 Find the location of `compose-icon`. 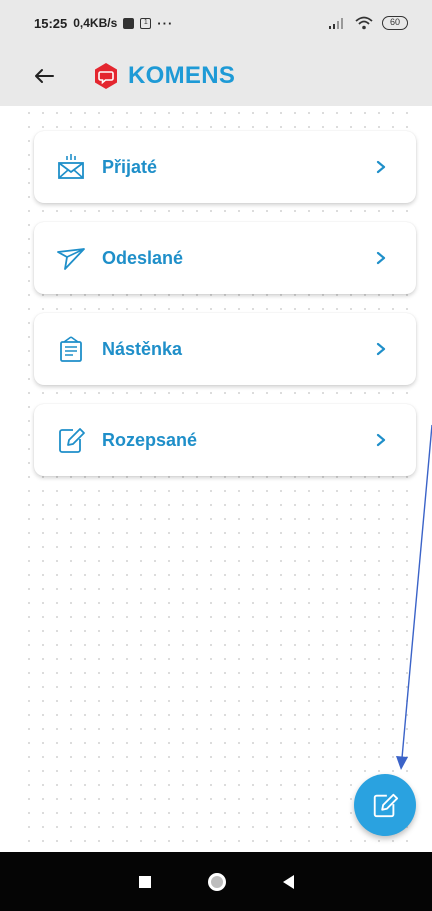

compose-icon is located at coordinates (386, 805).